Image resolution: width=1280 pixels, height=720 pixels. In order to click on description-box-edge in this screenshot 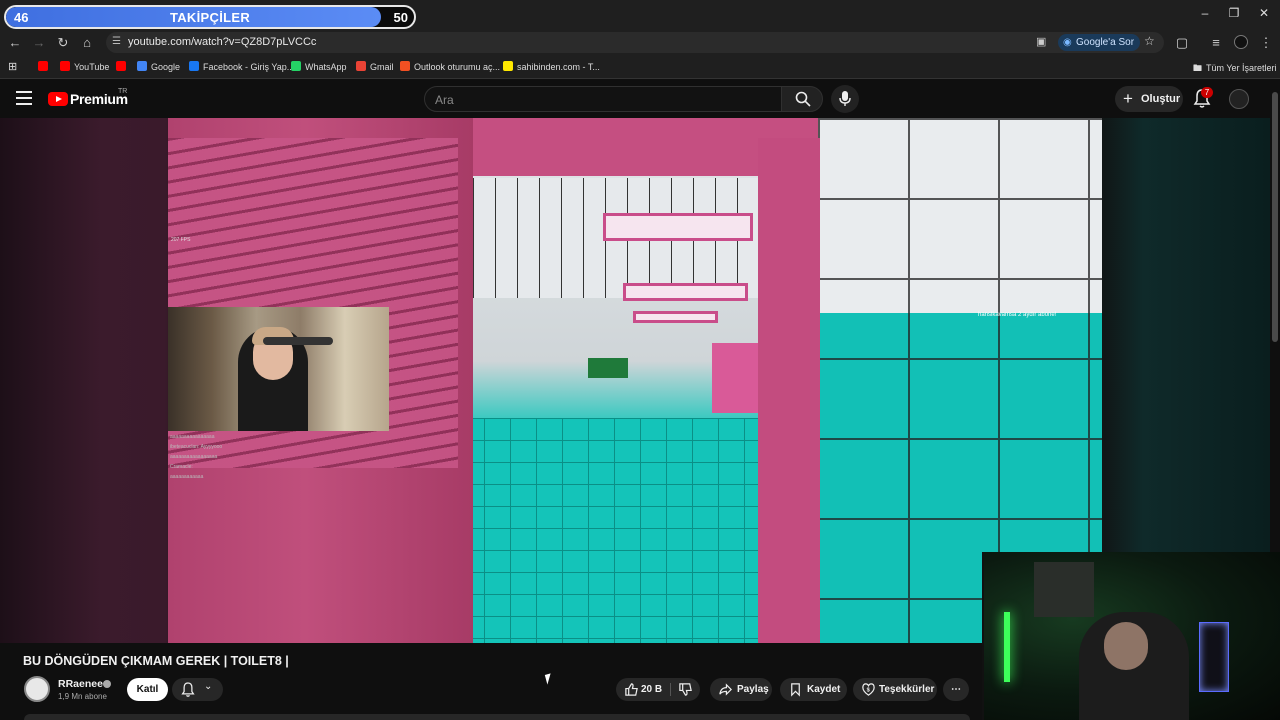, I will do `click(497, 717)`.